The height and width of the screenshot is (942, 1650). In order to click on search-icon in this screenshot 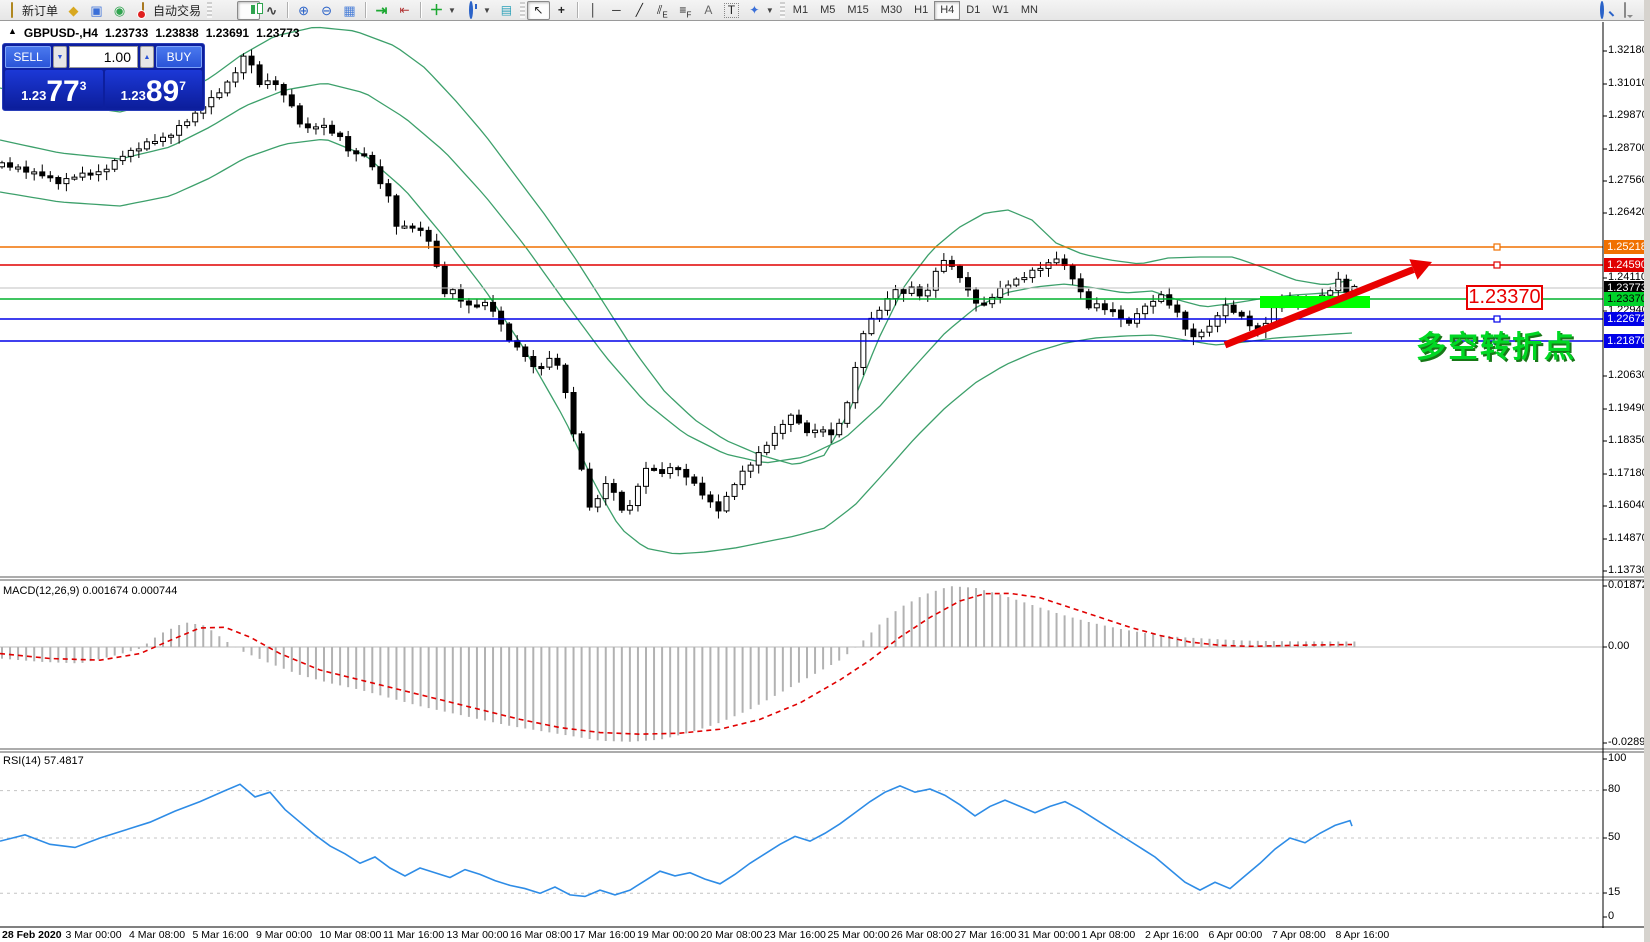, I will do `click(1602, 9)`.